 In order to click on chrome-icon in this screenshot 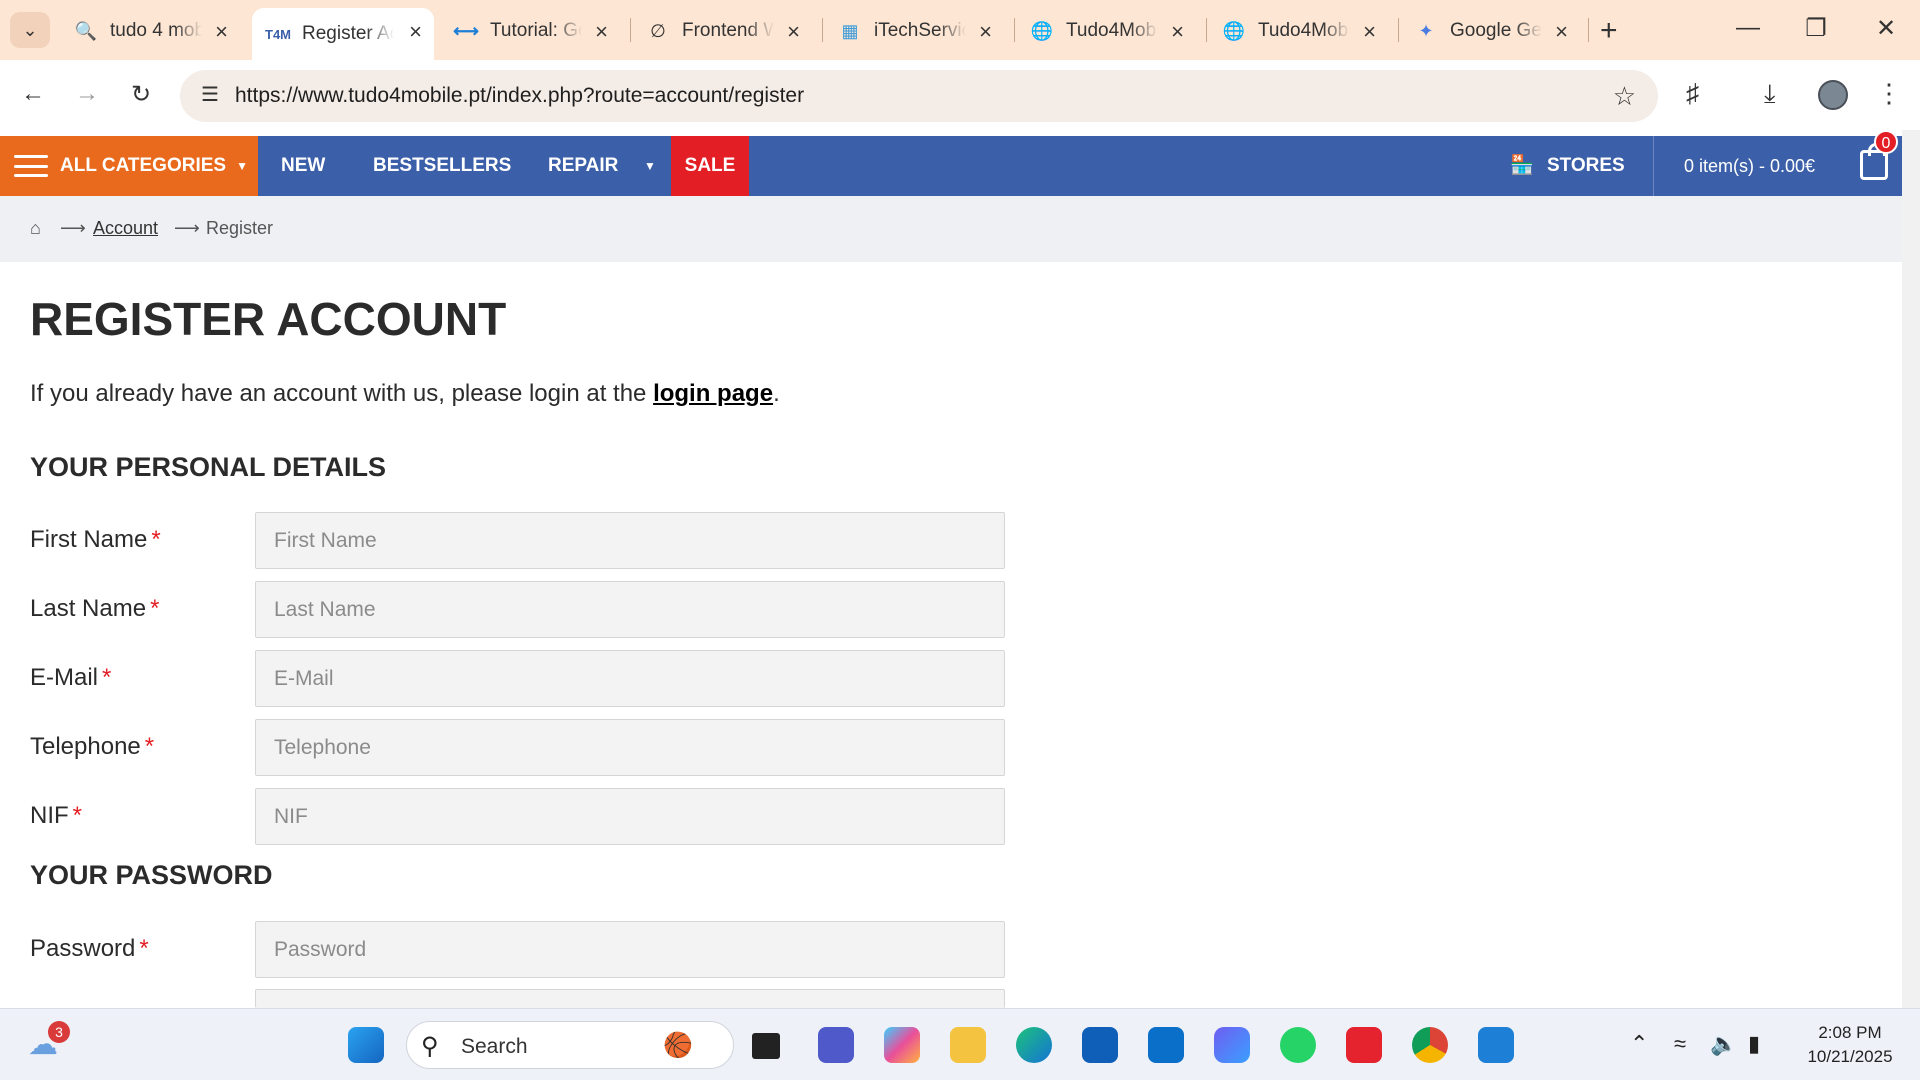, I will do `click(1430, 1045)`.